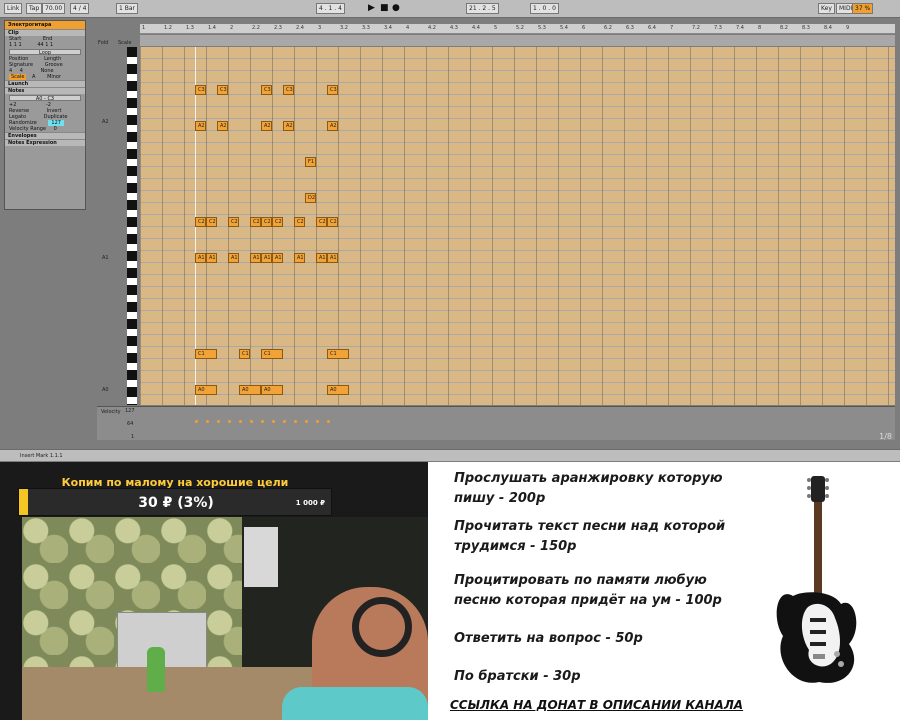  What do you see at coordinates (588, 478) in the screenshot?
I see `price-item: Прослушать аранжировку которую` at bounding box center [588, 478].